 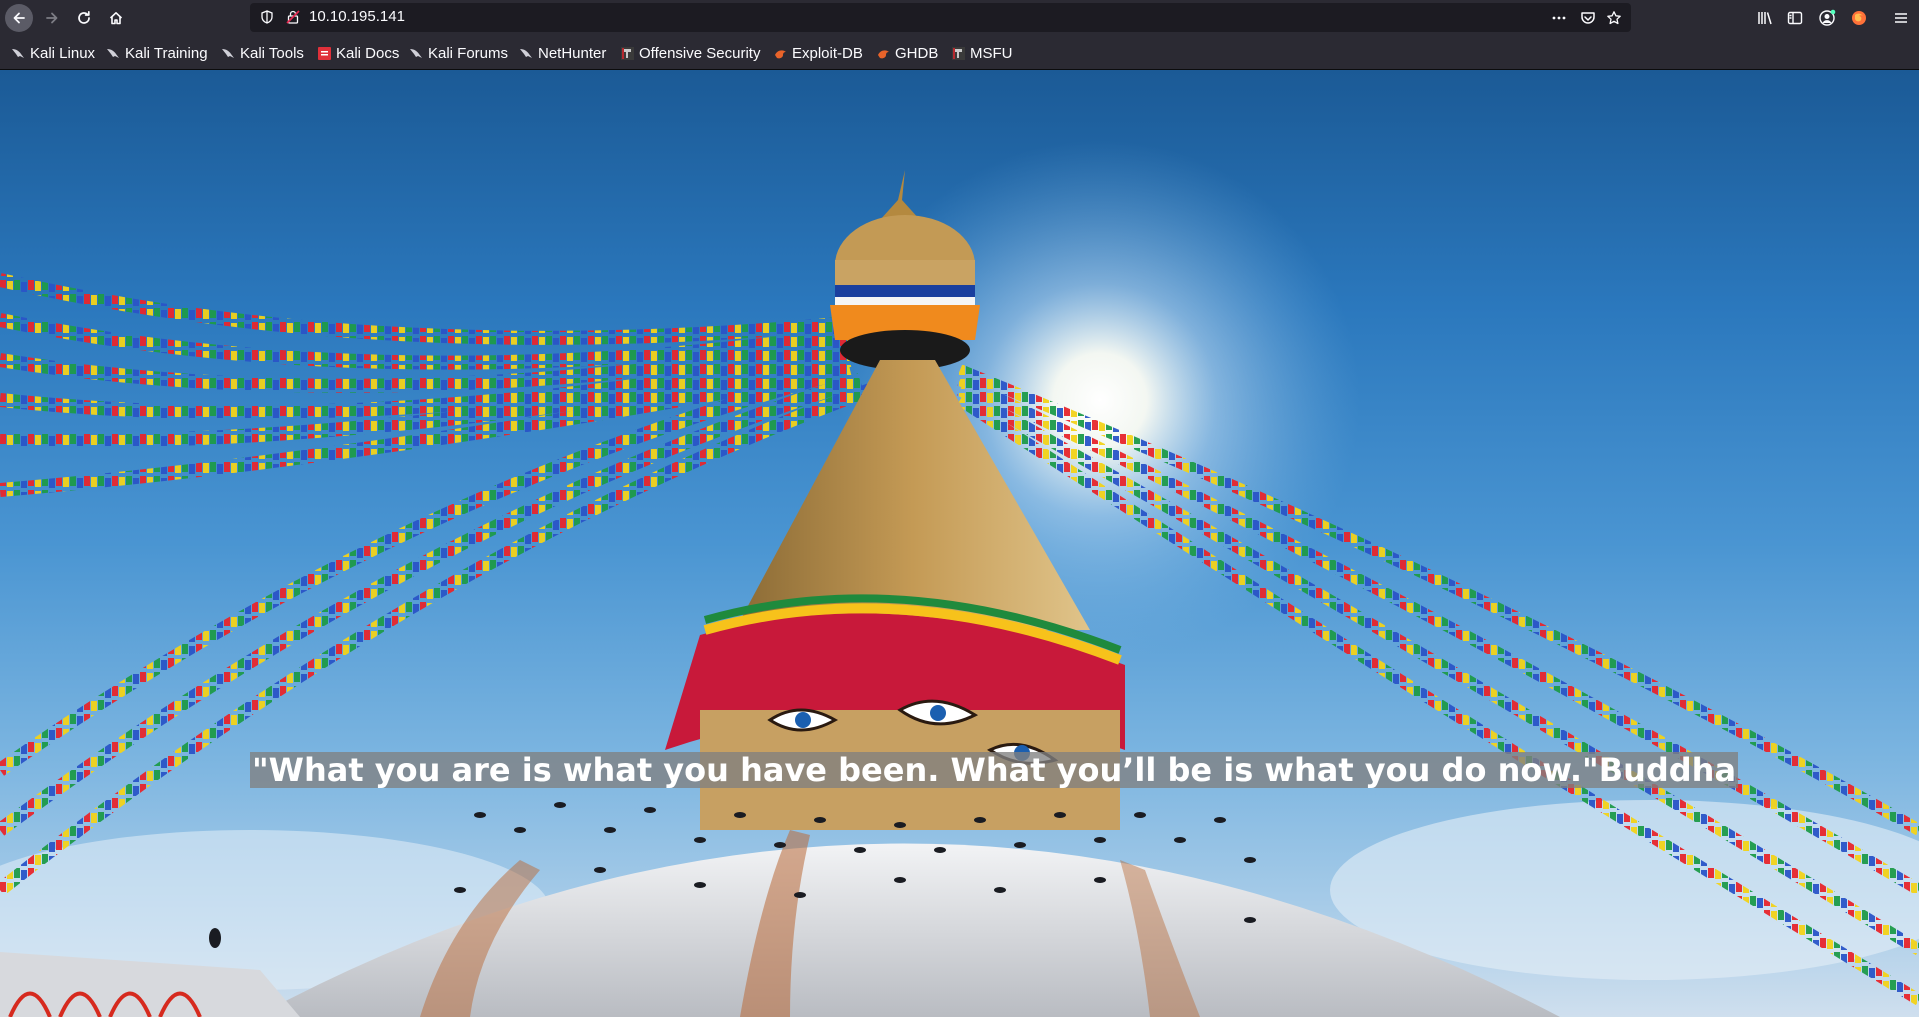 I want to click on reload-button, so click(x=84, y=18).